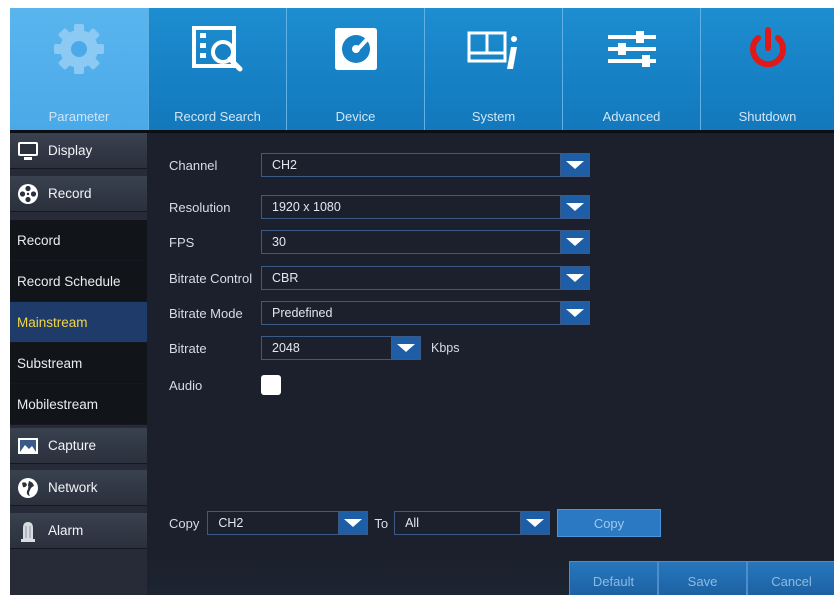  I want to click on tab-parameter: Parameter, so click(79, 69).